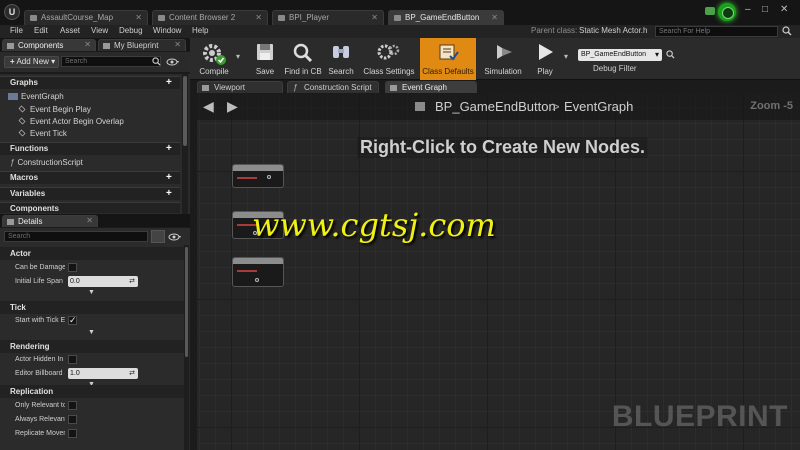  Describe the element at coordinates (503, 59) in the screenshot. I see `simulation-button: Simulation` at that location.